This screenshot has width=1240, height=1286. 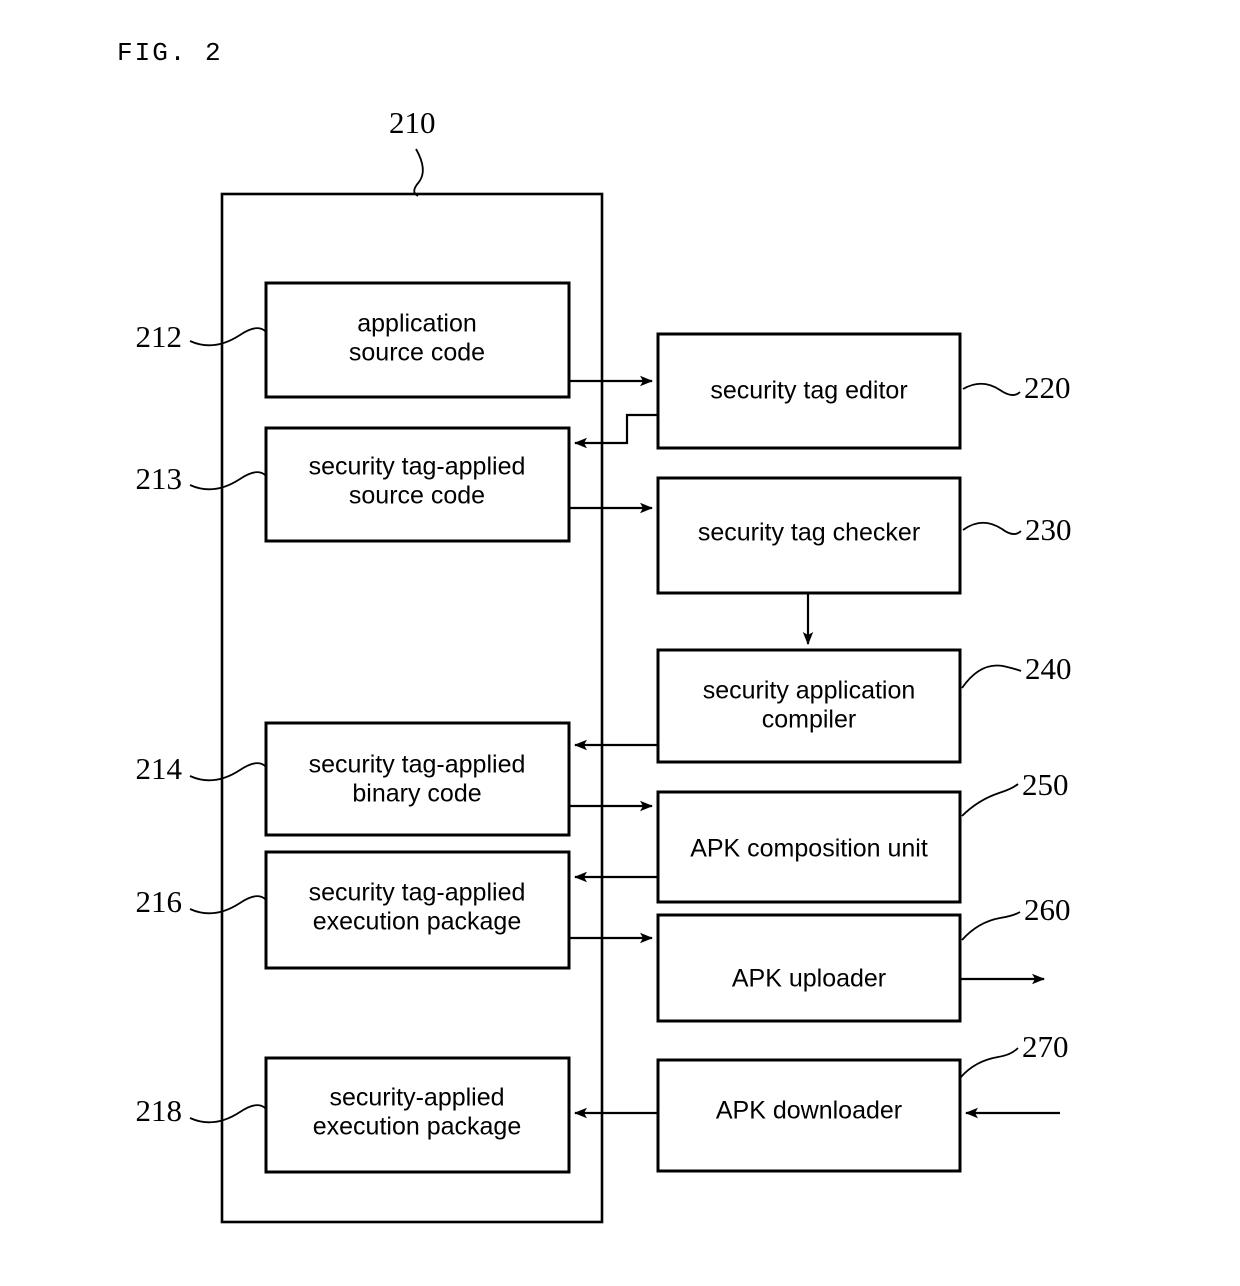 I want to click on block-216-line-0: security tag-applied, so click(x=417, y=893).